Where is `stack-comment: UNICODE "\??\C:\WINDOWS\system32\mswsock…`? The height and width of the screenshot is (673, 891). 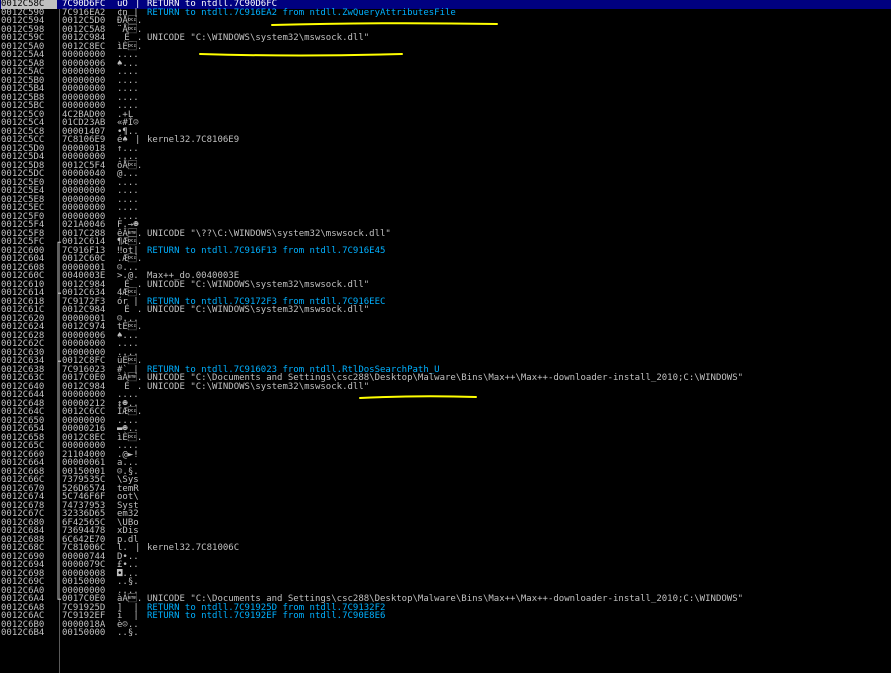 stack-comment: UNICODE "\??\C:\WINDOWS\system32\mswsock… is located at coordinates (269, 233).